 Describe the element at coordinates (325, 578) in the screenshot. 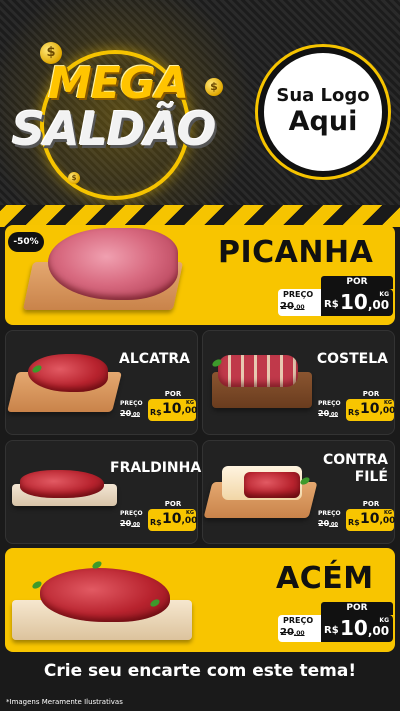

I see `product-name: ACÉM` at that location.